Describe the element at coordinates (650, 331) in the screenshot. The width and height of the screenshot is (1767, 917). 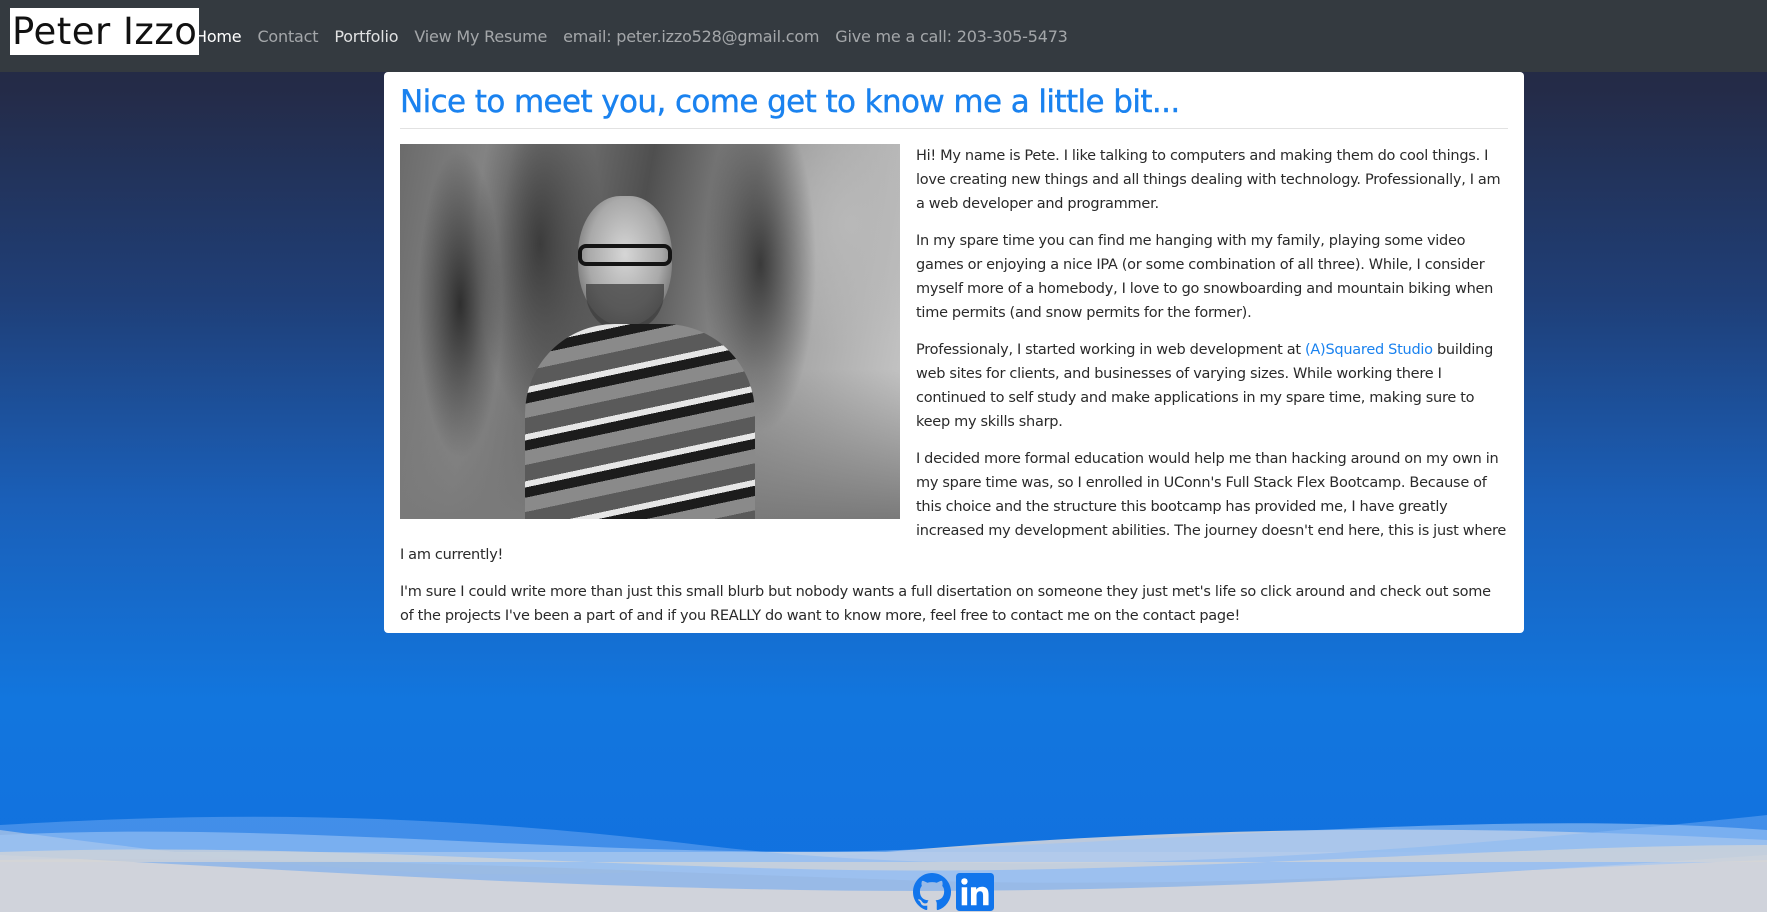
I see `profile-photo` at that location.